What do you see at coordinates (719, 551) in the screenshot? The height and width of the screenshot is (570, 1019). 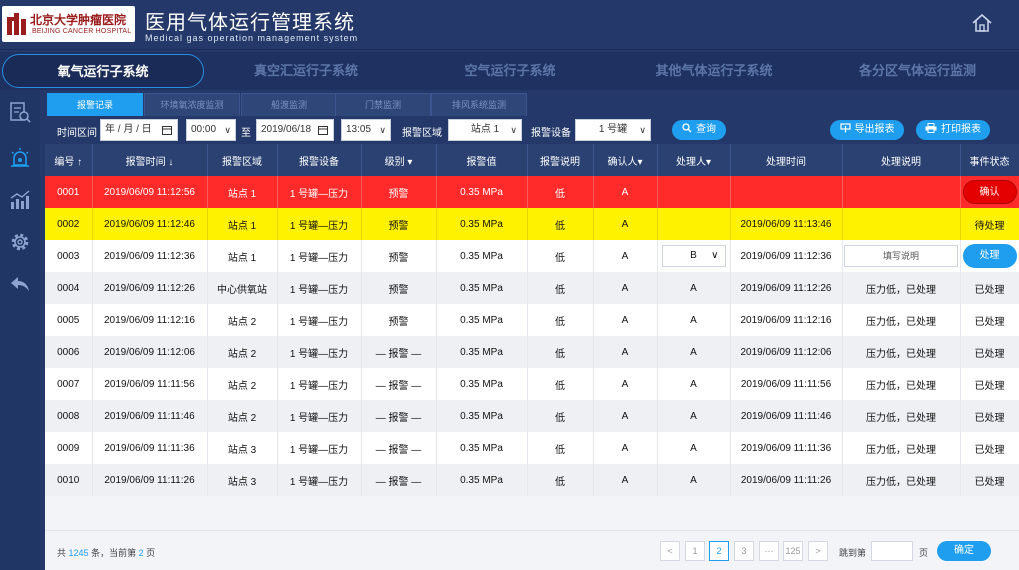 I see `page-button-2: 2` at bounding box center [719, 551].